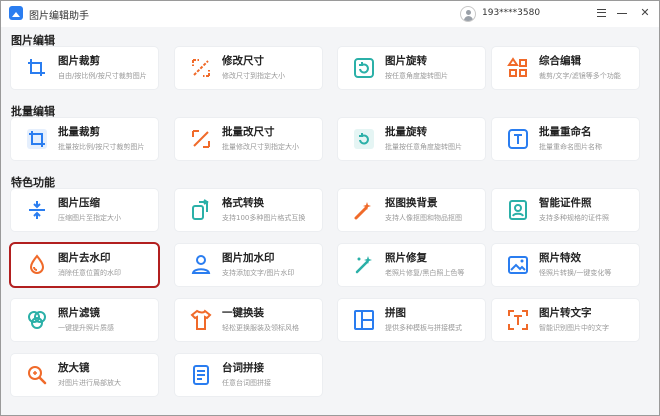 The height and width of the screenshot is (416, 660). Describe the element at coordinates (37, 320) in the screenshot. I see `filter-icon` at that location.